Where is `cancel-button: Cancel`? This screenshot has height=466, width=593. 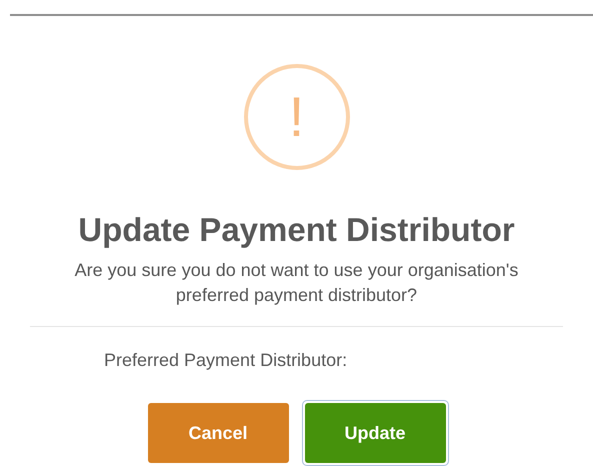
cancel-button: Cancel is located at coordinates (218, 433).